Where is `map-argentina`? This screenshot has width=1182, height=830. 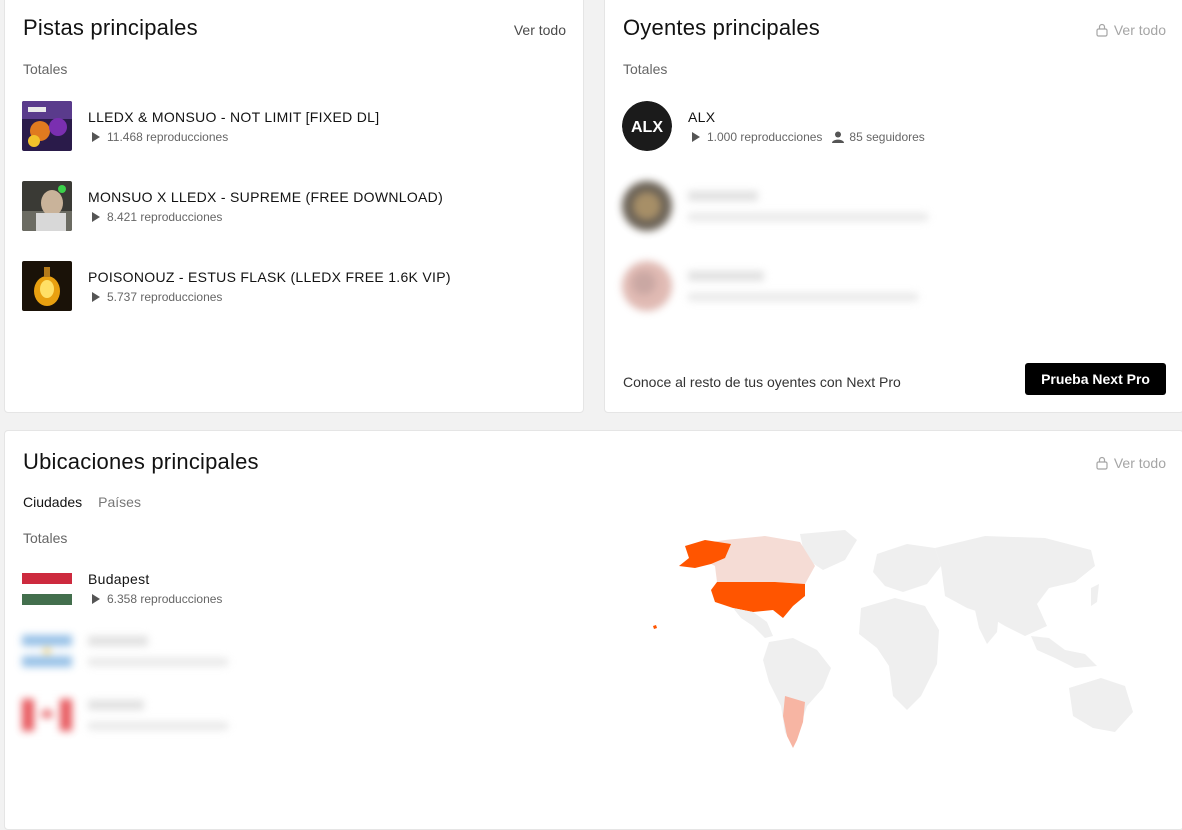 map-argentina is located at coordinates (794, 722).